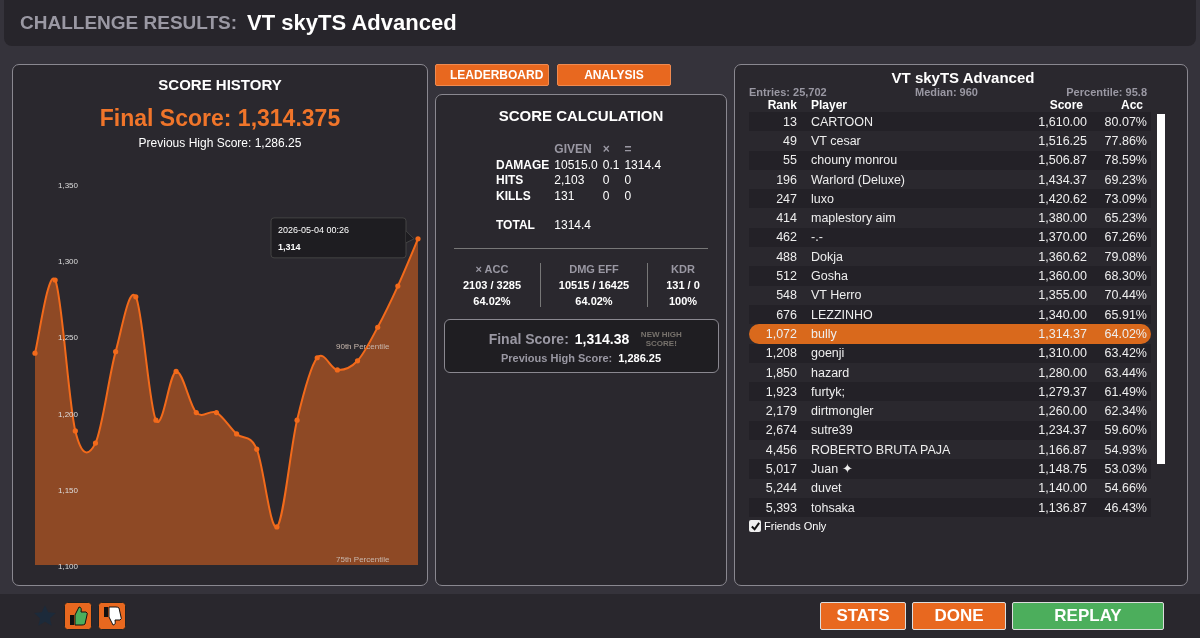 This screenshot has height=638, width=1200. I want to click on accuracy-cell-text: 61.49%, so click(1125, 391).